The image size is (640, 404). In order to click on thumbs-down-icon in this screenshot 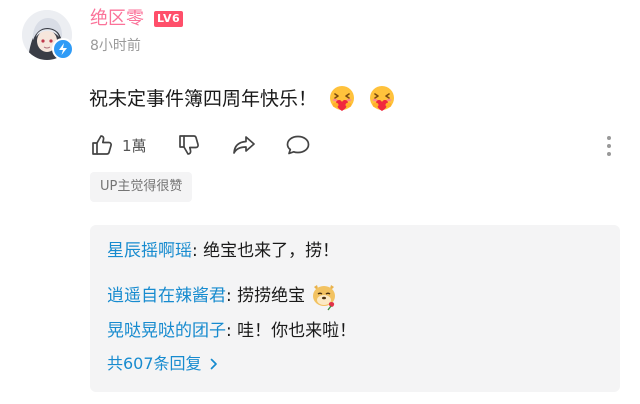, I will do `click(189, 145)`.